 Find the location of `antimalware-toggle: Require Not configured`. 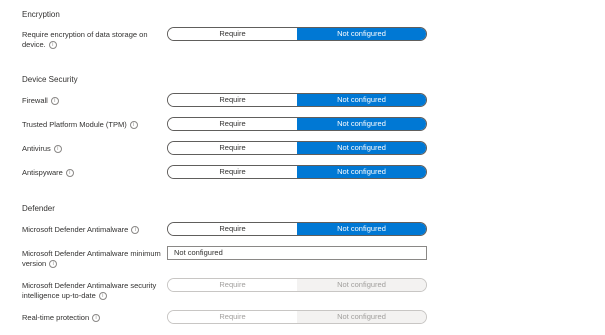

antimalware-toggle: Require Not configured is located at coordinates (297, 229).